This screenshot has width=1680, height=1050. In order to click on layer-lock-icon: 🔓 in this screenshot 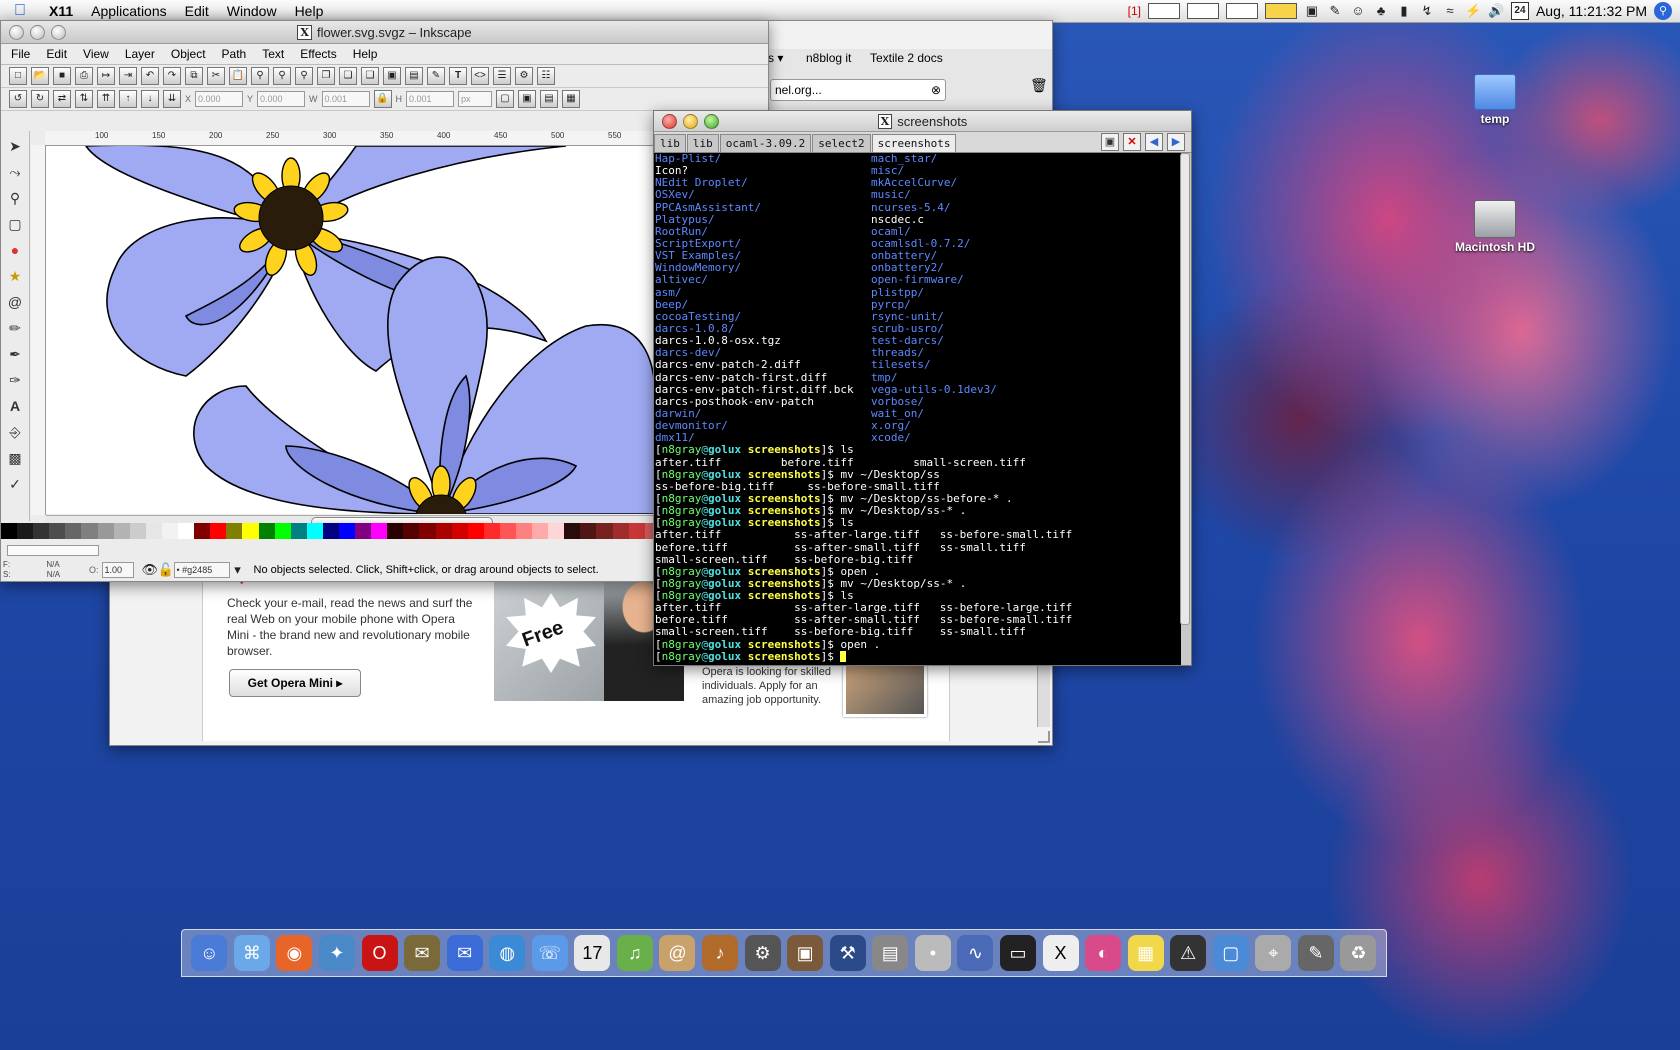, I will do `click(166, 570)`.